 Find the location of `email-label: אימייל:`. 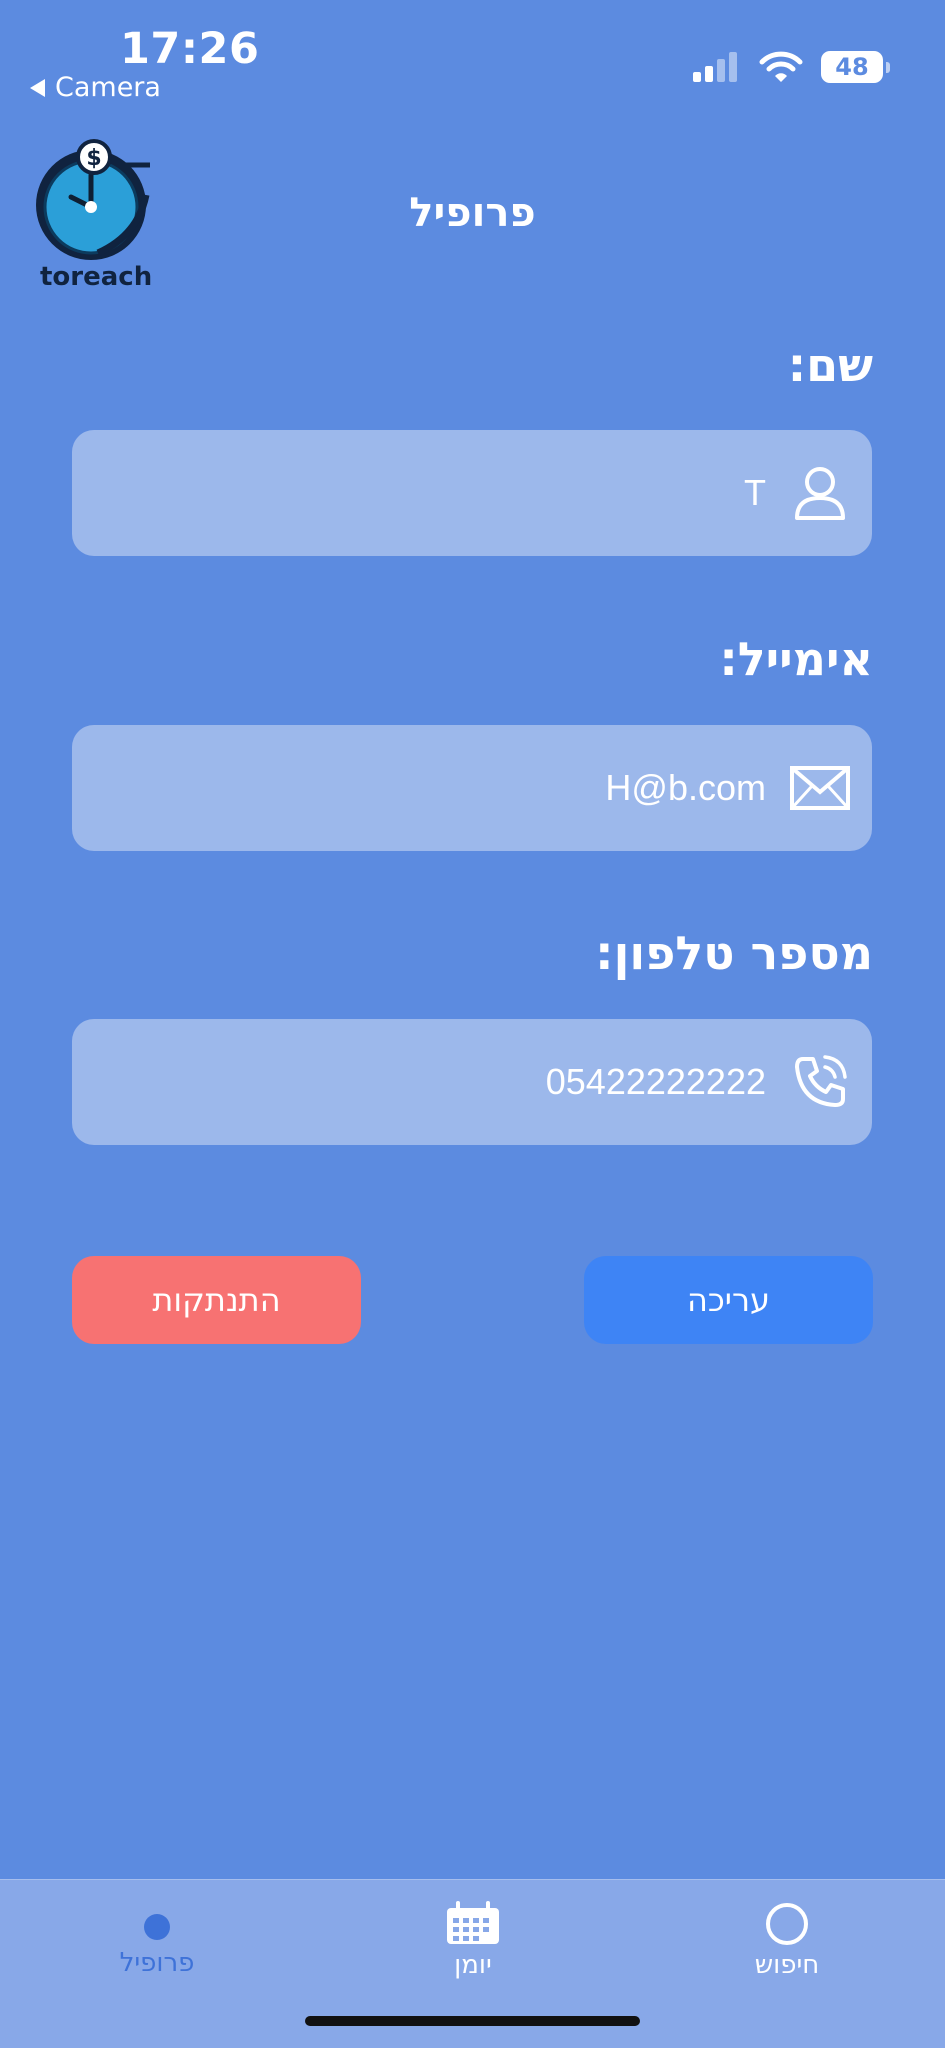

email-label: אימייל: is located at coordinates (796, 659).